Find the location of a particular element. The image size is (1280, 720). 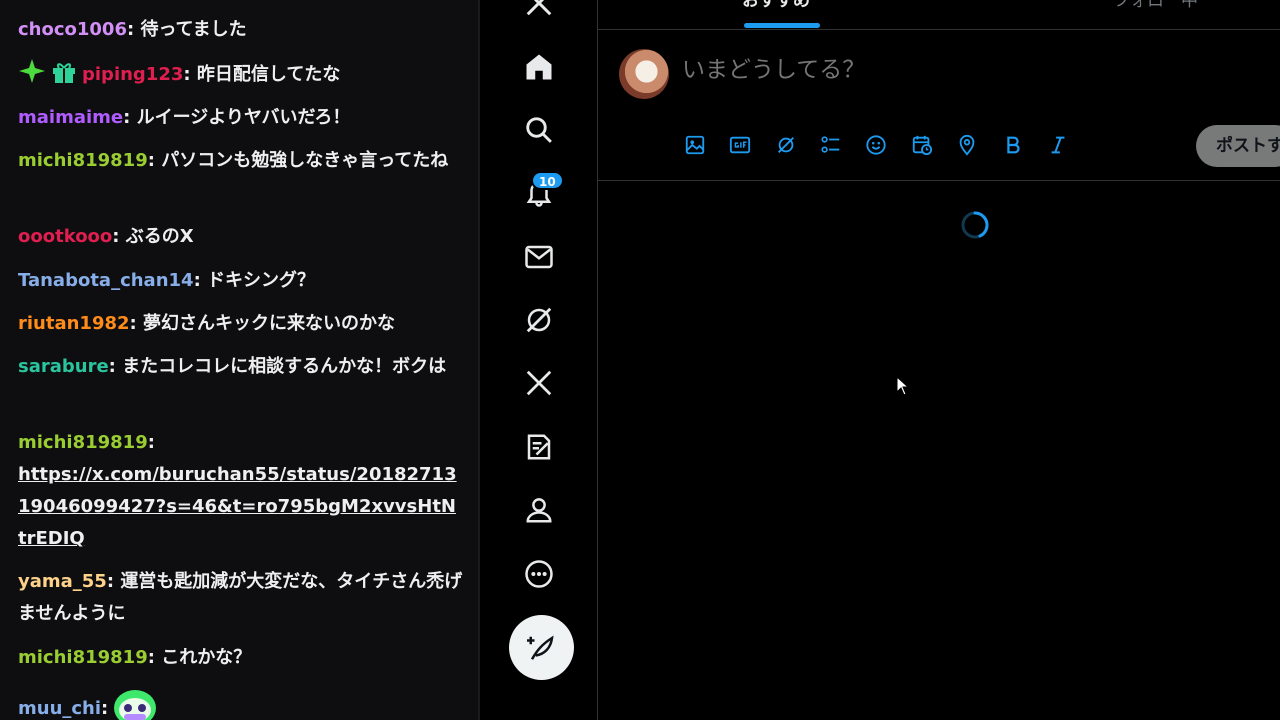

chat-username: yama_55 is located at coordinates (62, 581).